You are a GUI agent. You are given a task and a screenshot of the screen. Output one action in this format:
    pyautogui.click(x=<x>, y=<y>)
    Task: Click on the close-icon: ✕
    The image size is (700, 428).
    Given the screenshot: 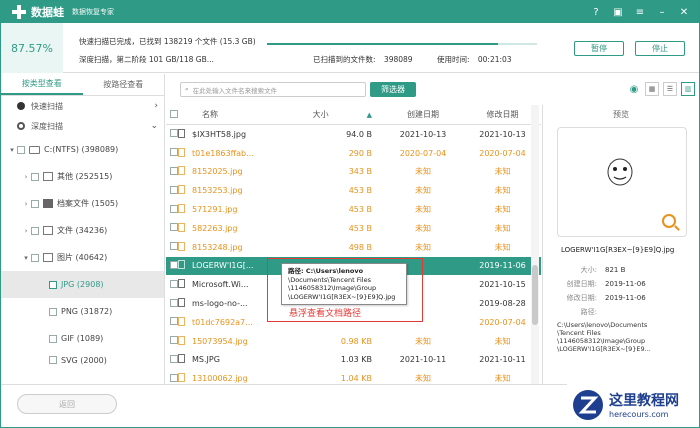 What is the action you would take?
    pyautogui.click(x=684, y=12)
    